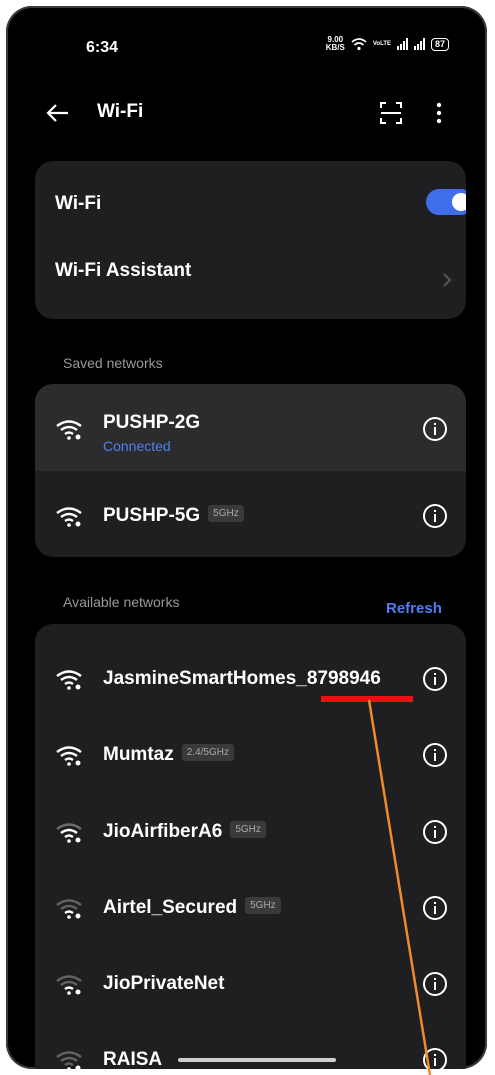 Image resolution: width=495 pixels, height=1075 pixels. Describe the element at coordinates (439, 113) in the screenshot. I see `more-options-icon` at that location.